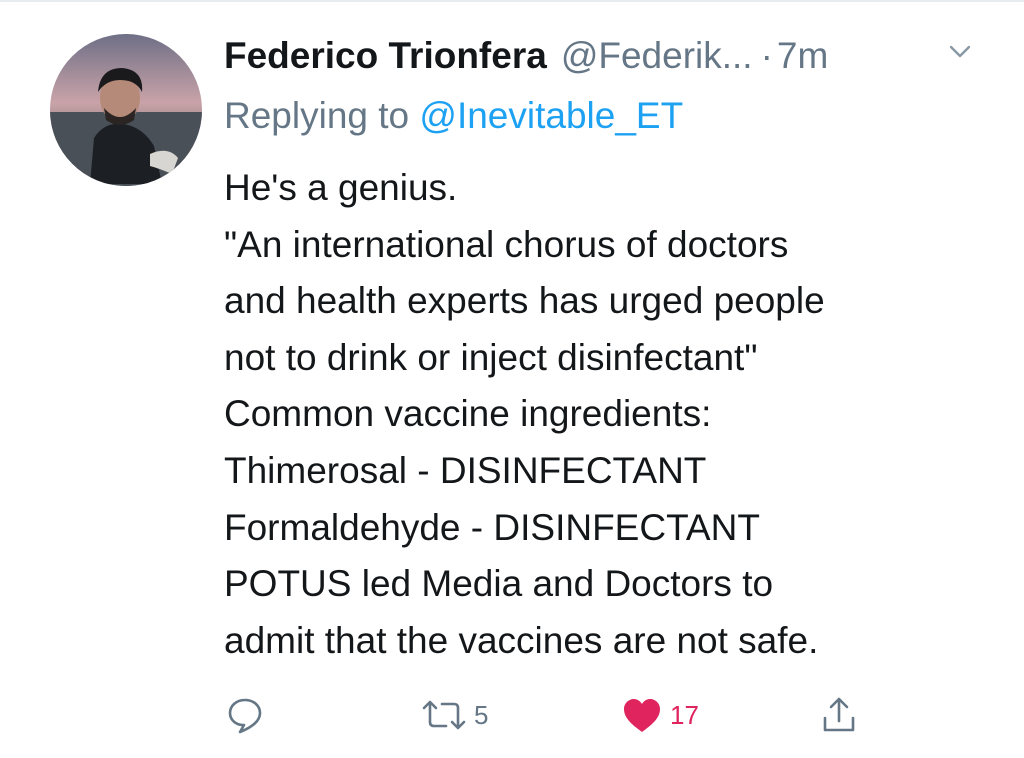 The image size is (1024, 758). I want to click on retweet-count: 5, so click(481, 714).